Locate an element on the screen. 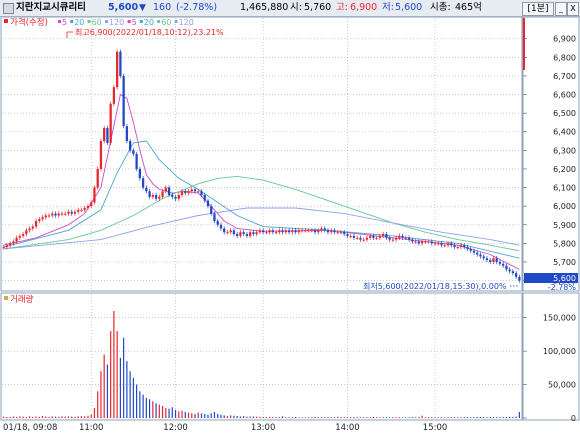 The image size is (580, 434). low-label: 저: is located at coordinates (388, 7).